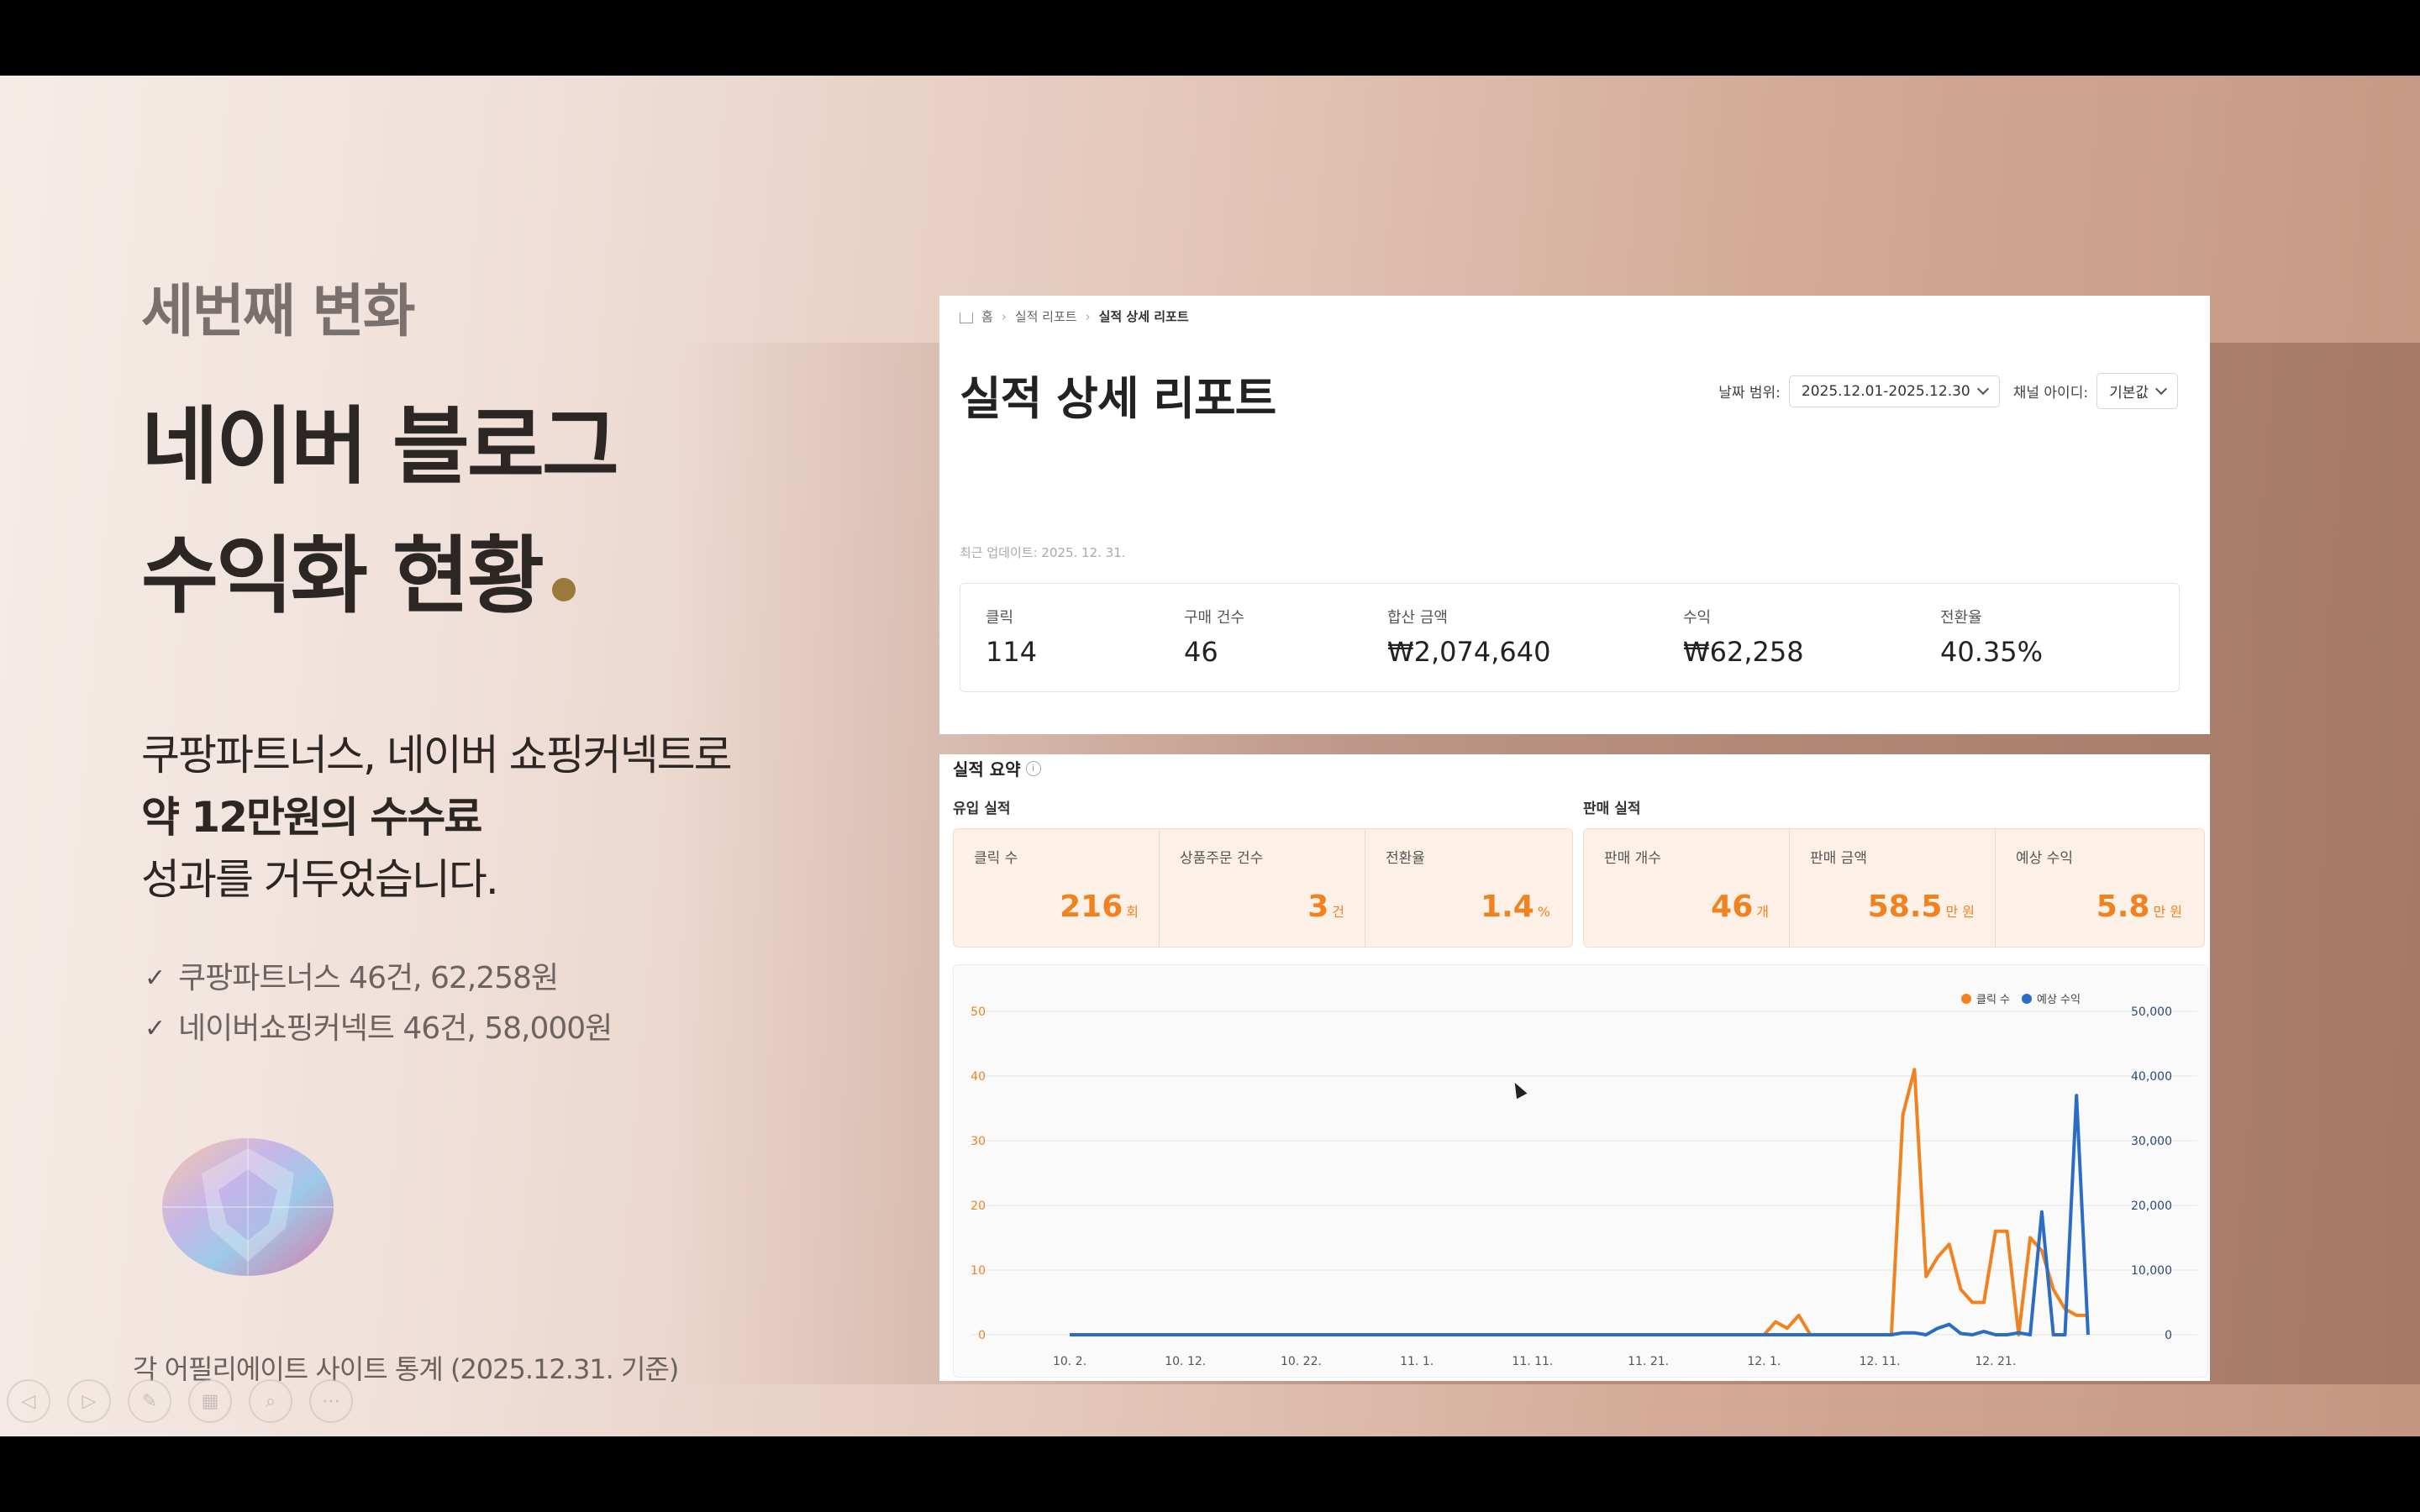 This screenshot has width=2420, height=1512. What do you see at coordinates (1839, 858) in the screenshot?
I see `kpi-label: 판매 금액` at bounding box center [1839, 858].